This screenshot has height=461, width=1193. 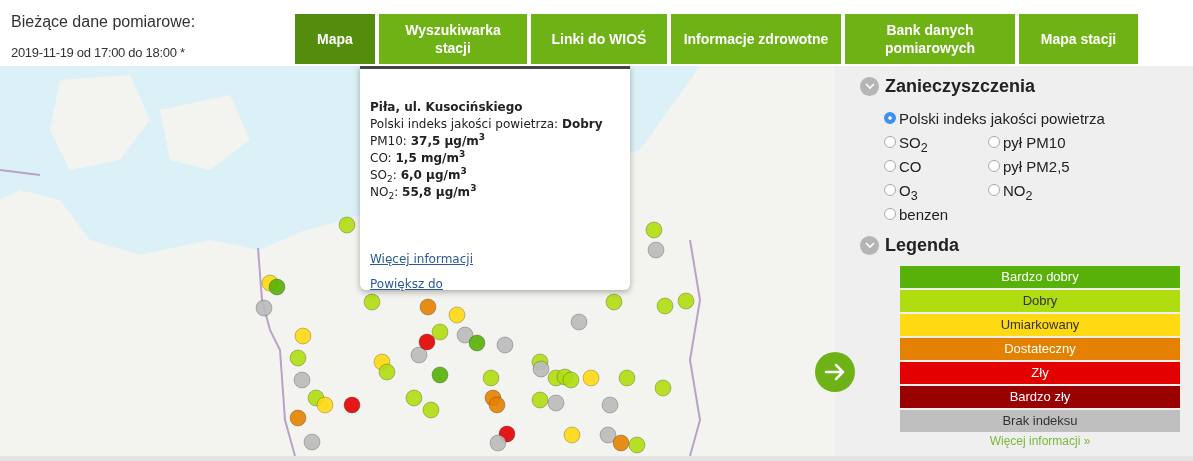 What do you see at coordinates (439, 192) in the screenshot?
I see `reading-value: 55,8 µg/m$^{3}$` at bounding box center [439, 192].